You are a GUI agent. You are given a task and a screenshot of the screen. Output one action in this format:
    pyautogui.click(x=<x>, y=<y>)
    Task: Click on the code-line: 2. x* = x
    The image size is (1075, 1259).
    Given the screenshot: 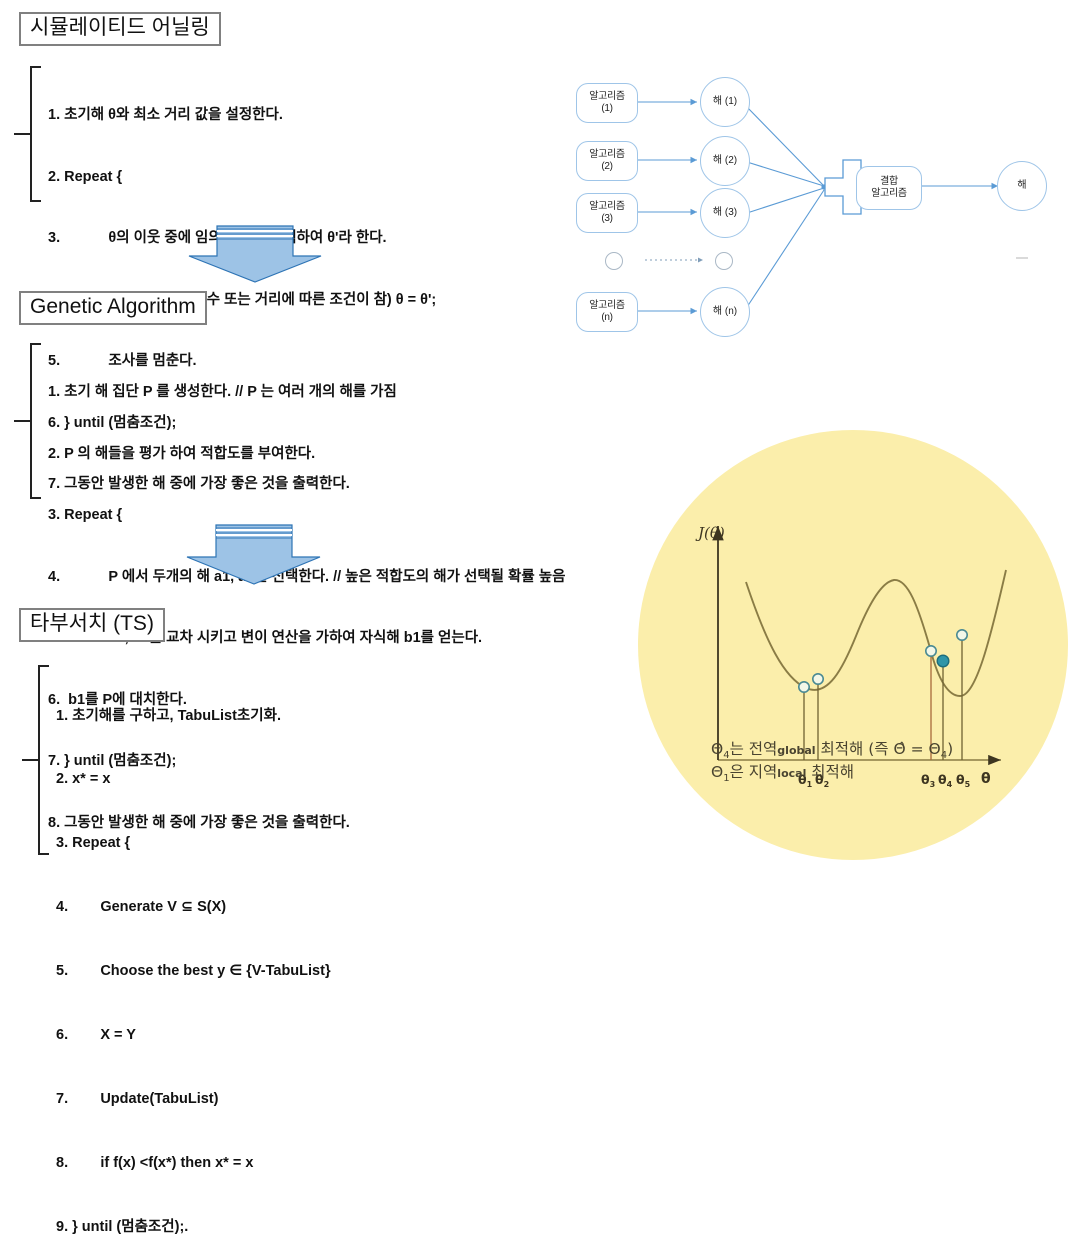 What is the action you would take?
    pyautogui.click(x=83, y=779)
    